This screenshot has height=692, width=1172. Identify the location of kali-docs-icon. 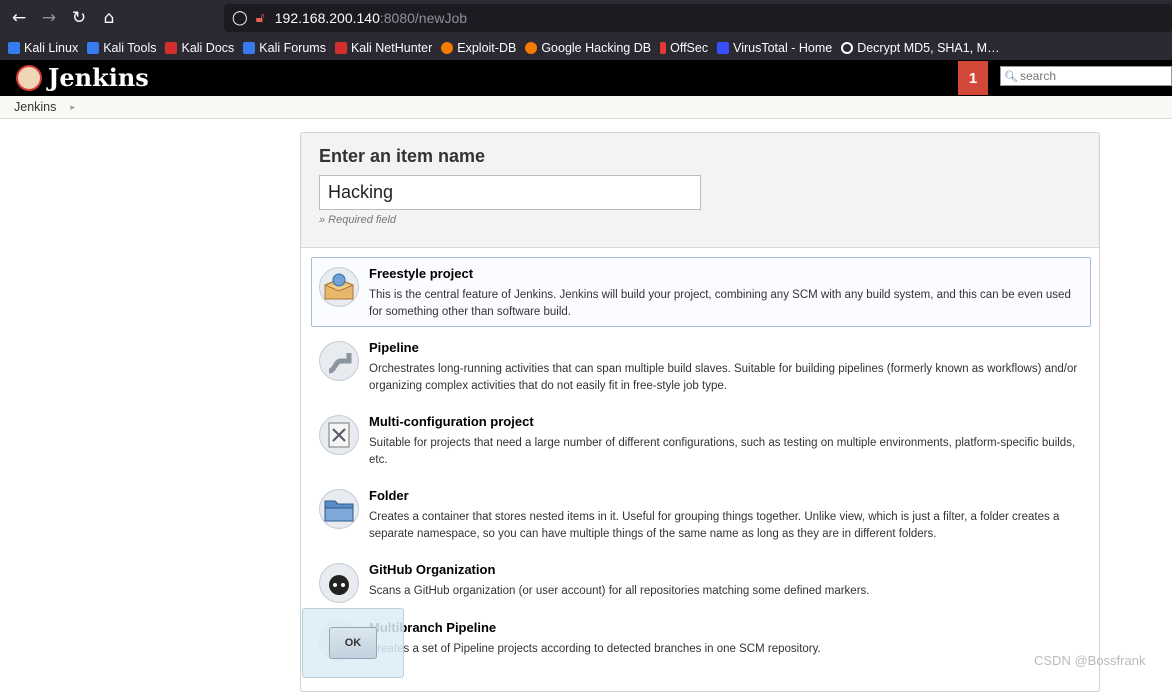
(171, 48).